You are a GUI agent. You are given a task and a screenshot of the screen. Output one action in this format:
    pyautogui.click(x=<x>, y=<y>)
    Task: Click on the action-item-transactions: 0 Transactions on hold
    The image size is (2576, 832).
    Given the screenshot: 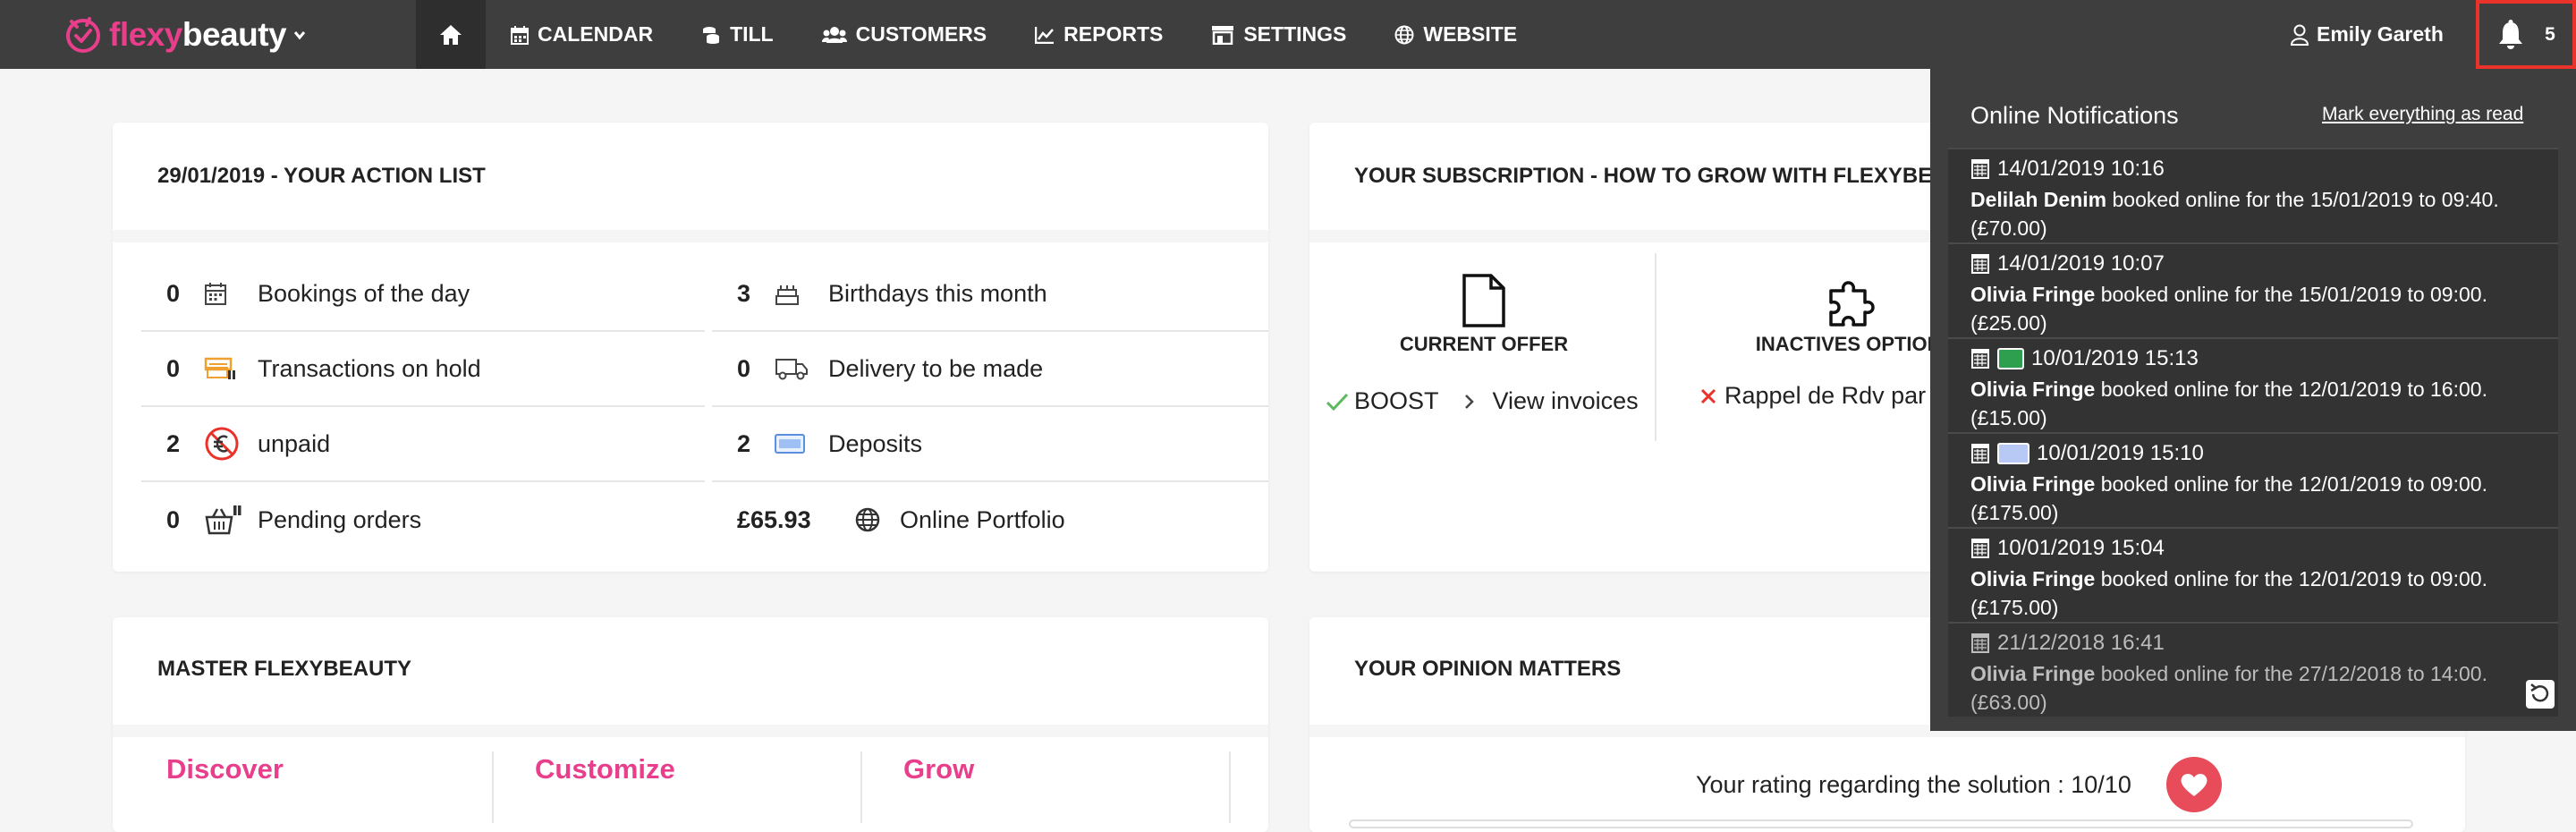 What is the action you would take?
    pyautogui.click(x=423, y=369)
    